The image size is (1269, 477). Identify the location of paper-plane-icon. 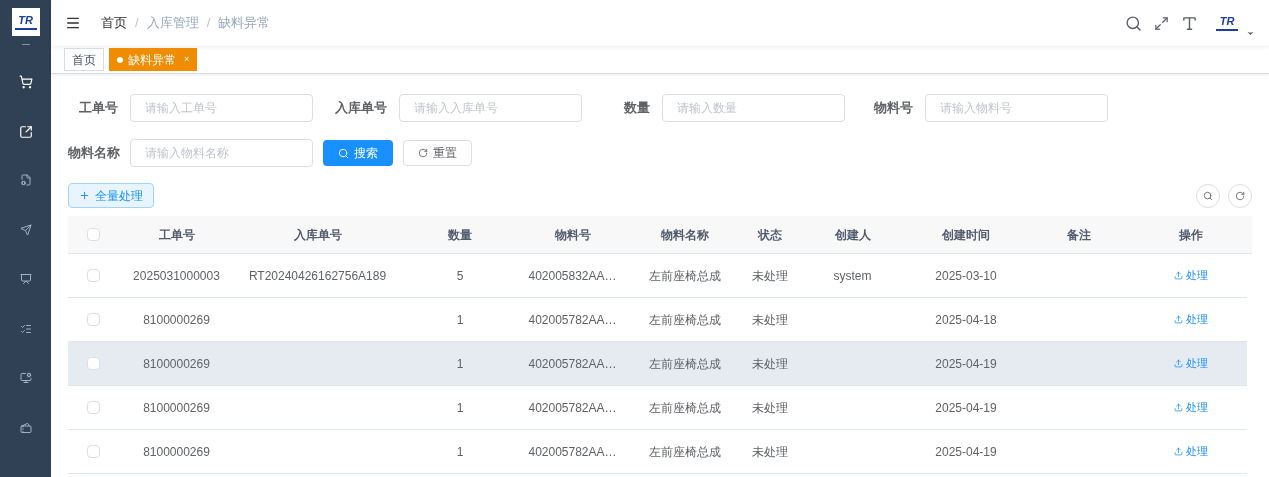
(25, 229).